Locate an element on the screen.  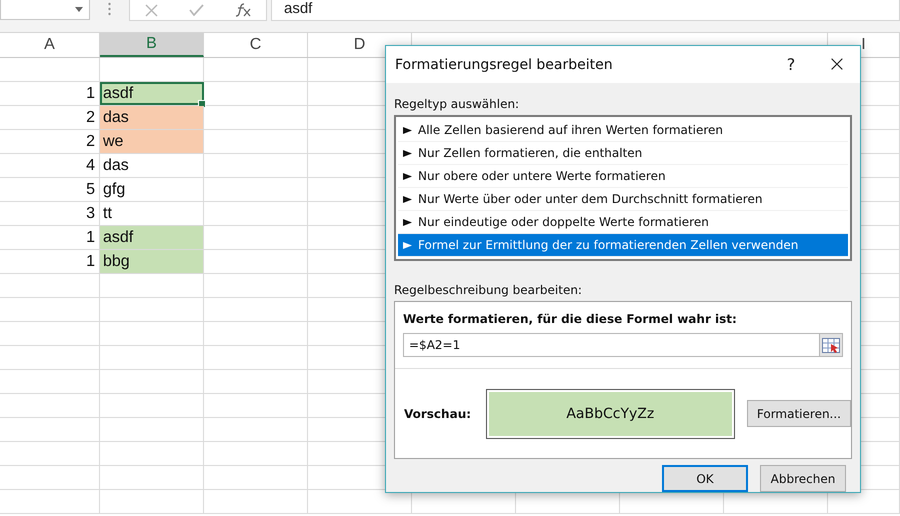
rule-type-item: Alle Zellen basierend auf ihren Werten formatieren is located at coordinates (623, 130).